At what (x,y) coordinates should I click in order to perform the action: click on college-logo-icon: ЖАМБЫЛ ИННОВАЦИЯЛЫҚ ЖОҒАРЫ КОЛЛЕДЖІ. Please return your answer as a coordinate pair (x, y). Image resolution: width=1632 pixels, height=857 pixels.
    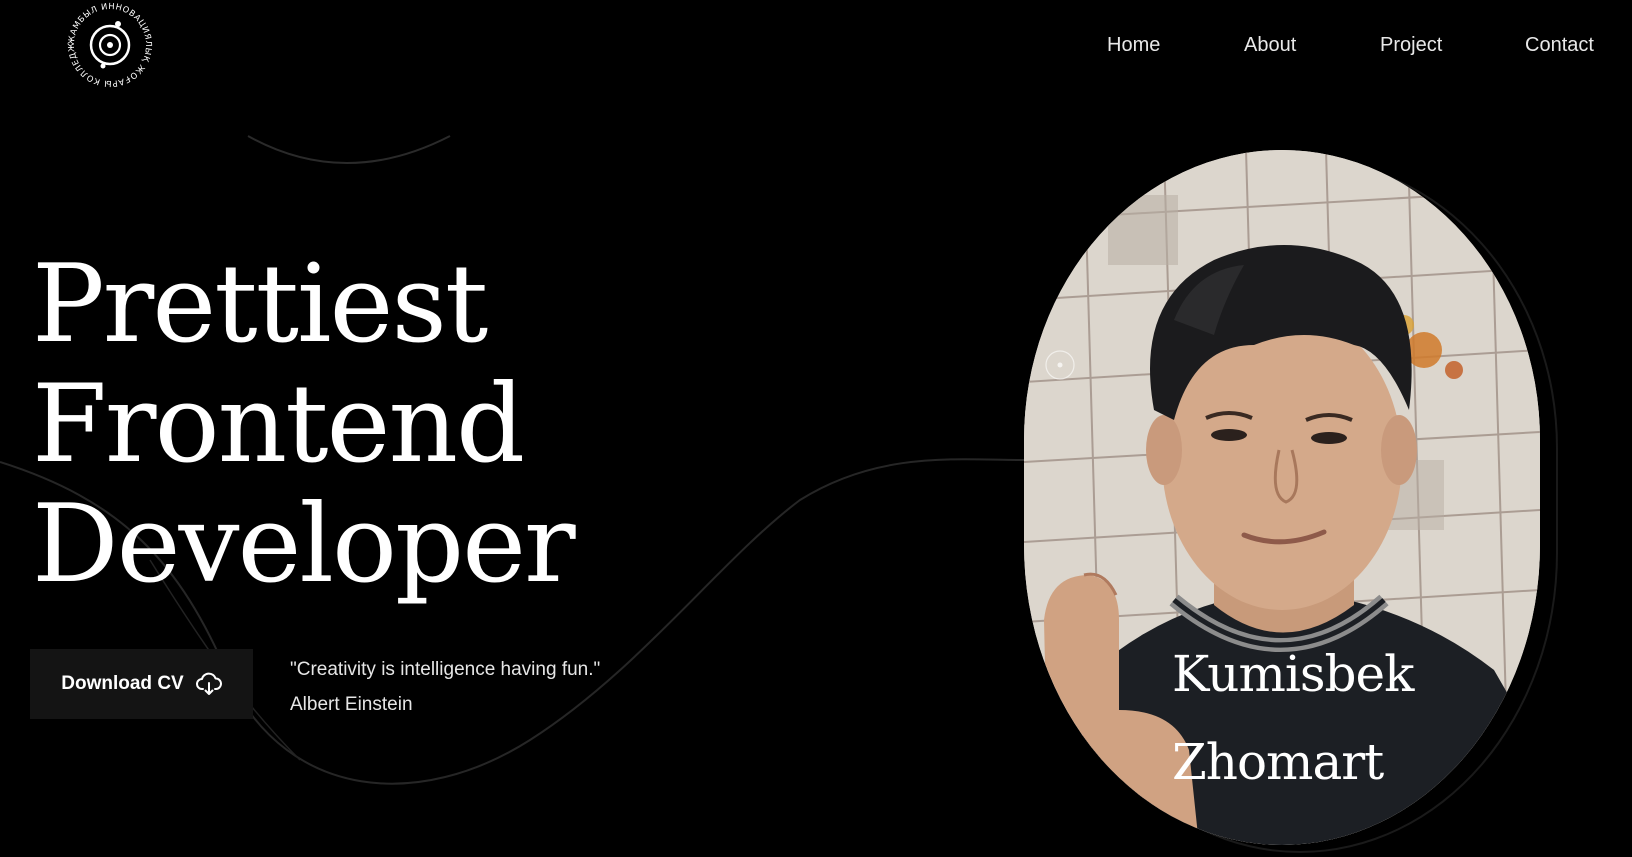
    Looking at the image, I should click on (110, 45).